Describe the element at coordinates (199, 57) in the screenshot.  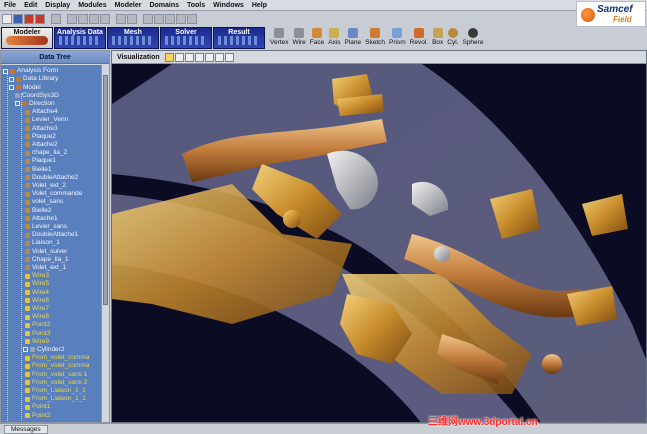
I see `rotate-icon` at that location.